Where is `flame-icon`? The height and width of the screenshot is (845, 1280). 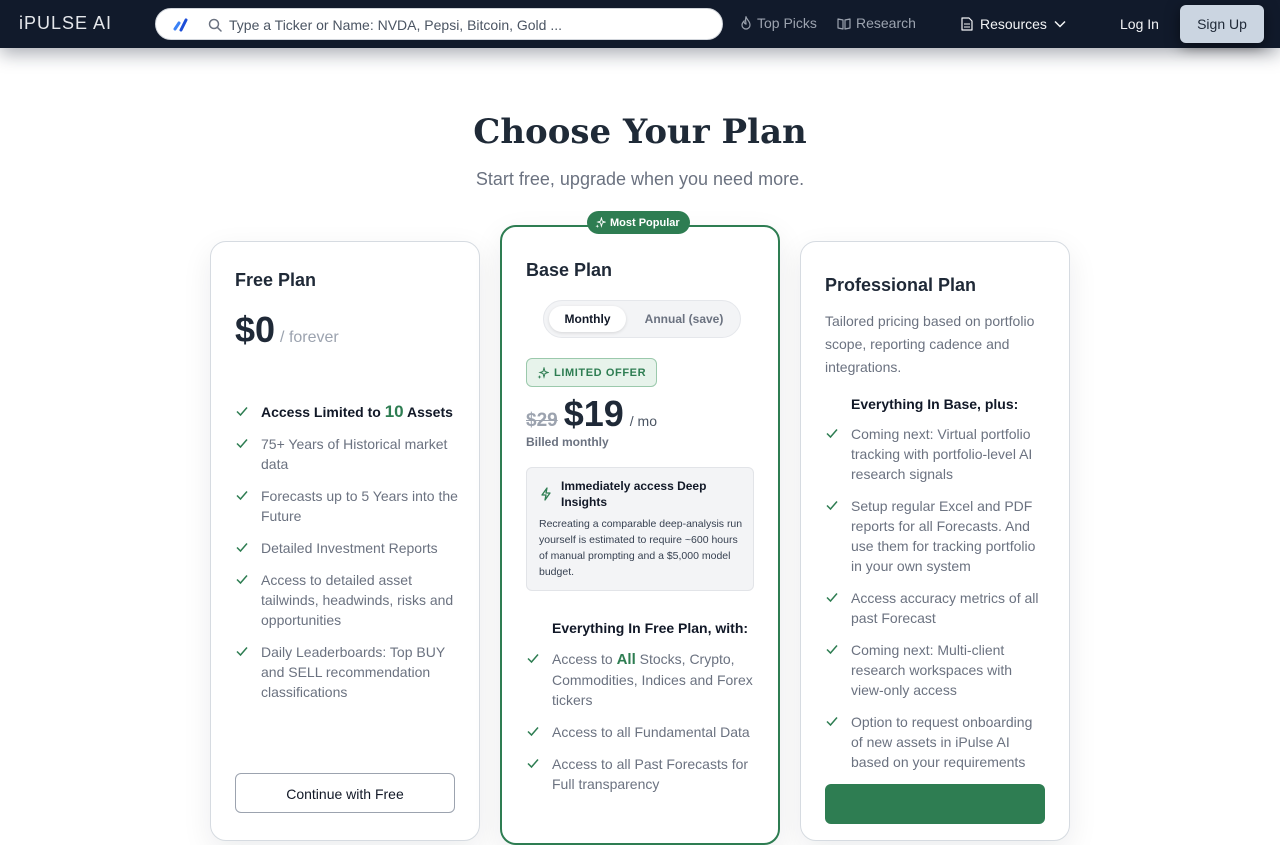
flame-icon is located at coordinates (746, 23).